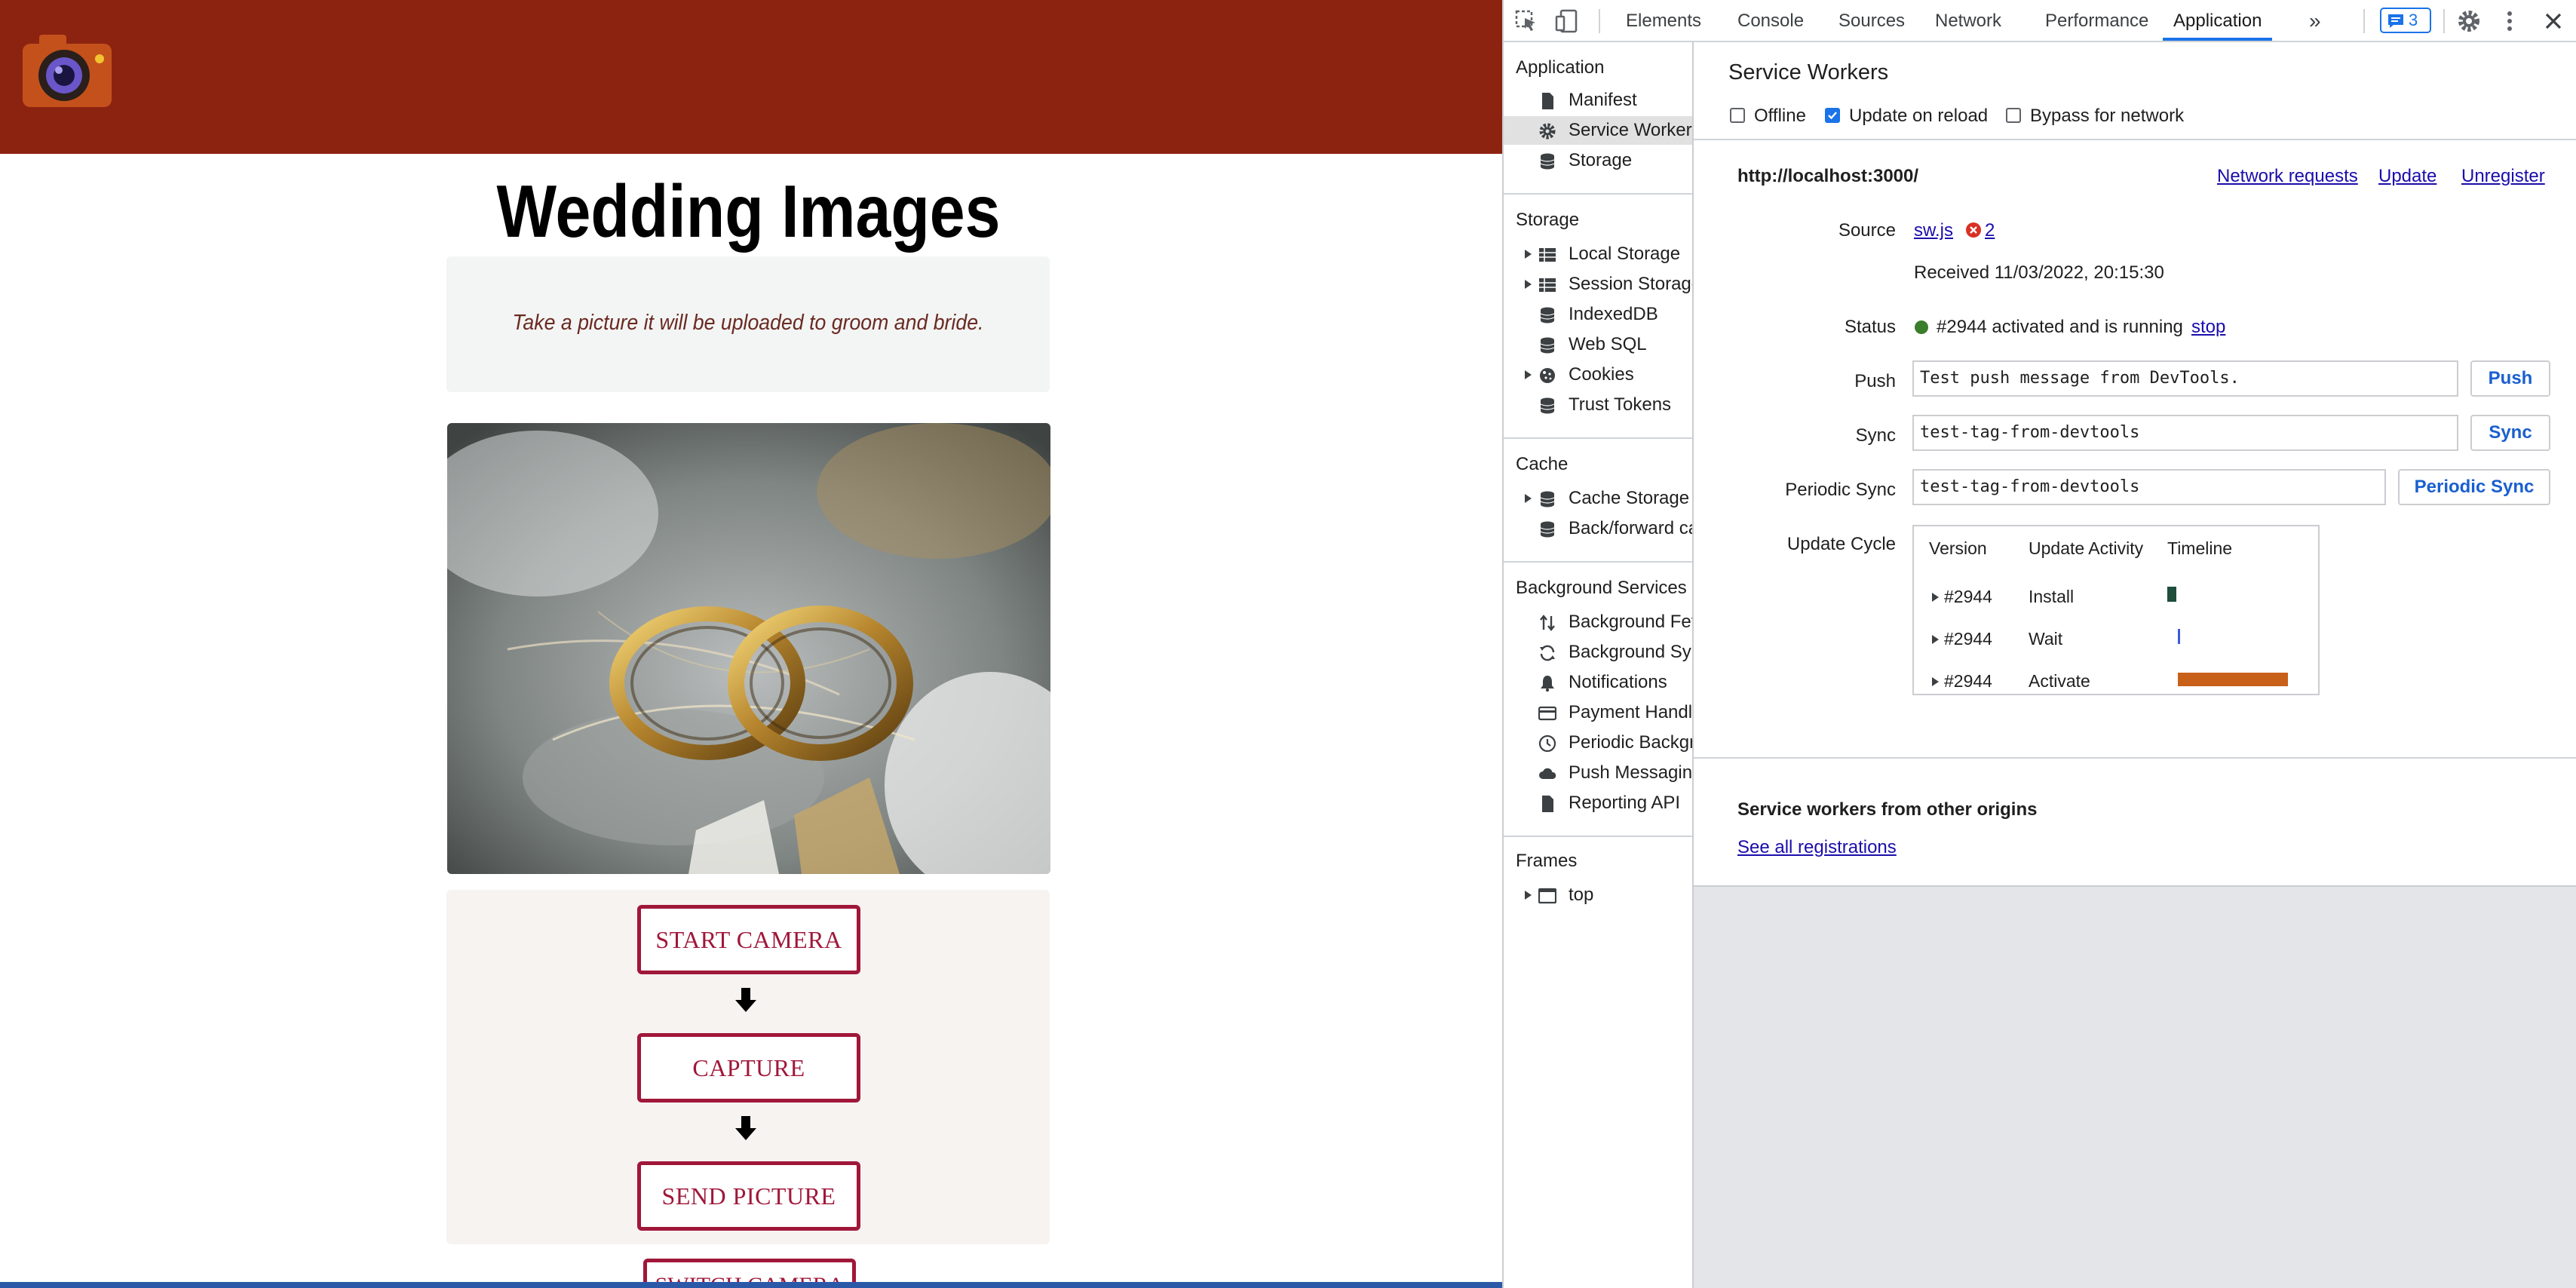 This screenshot has height=1288, width=2576. I want to click on checkmark-icon, so click(1832, 116).